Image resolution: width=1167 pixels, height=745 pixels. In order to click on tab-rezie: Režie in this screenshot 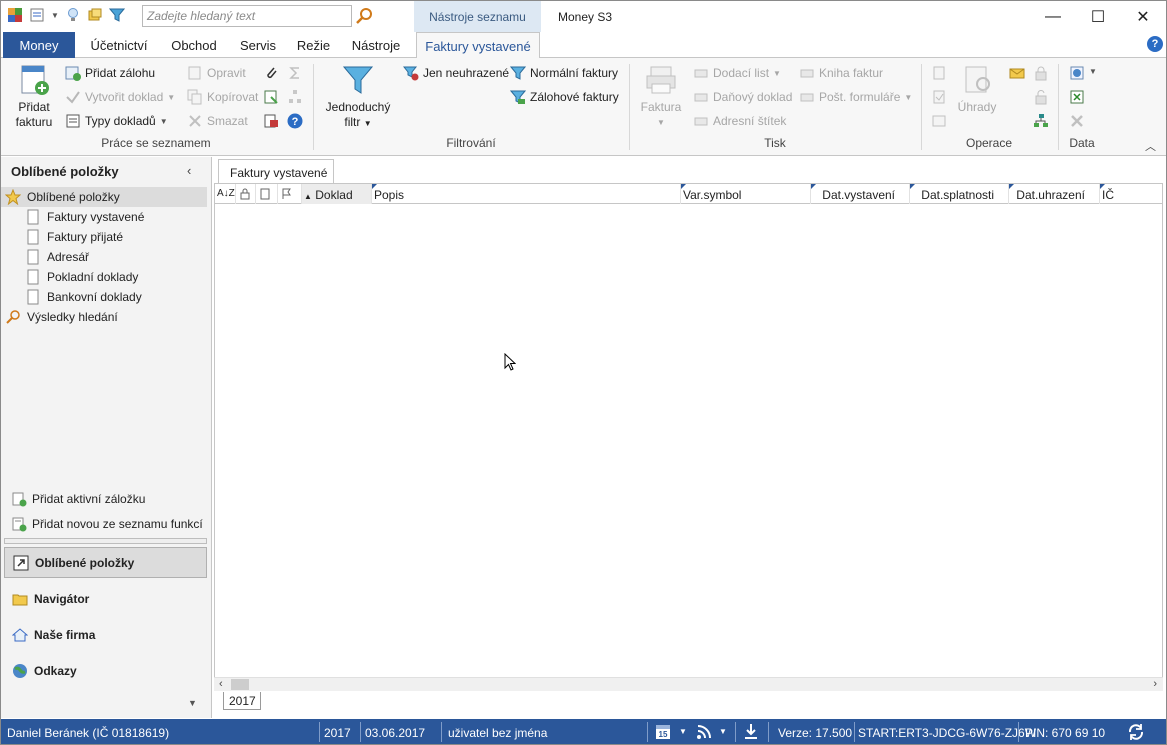, I will do `click(313, 45)`.